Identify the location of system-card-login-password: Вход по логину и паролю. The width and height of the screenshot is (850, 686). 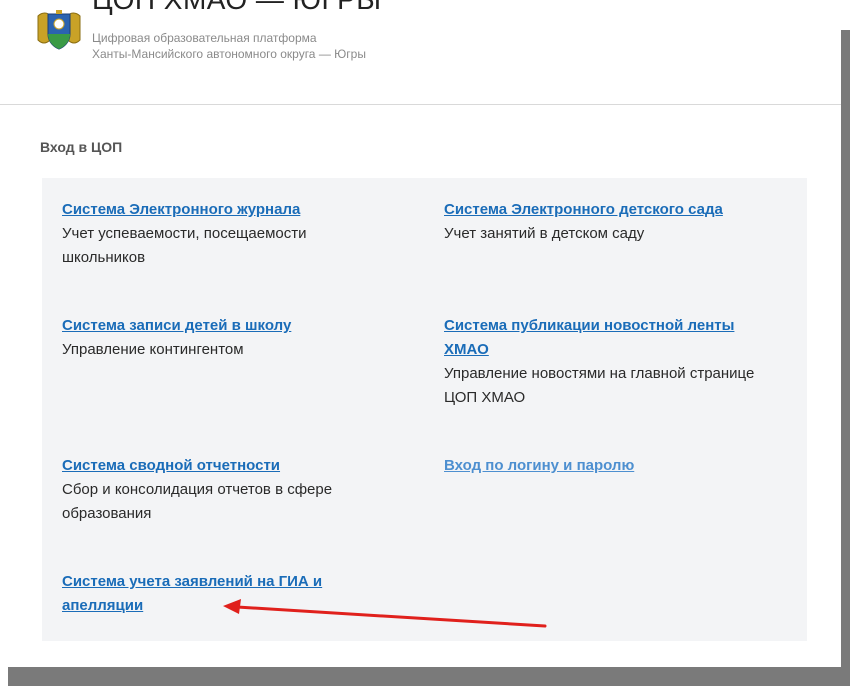
(609, 466).